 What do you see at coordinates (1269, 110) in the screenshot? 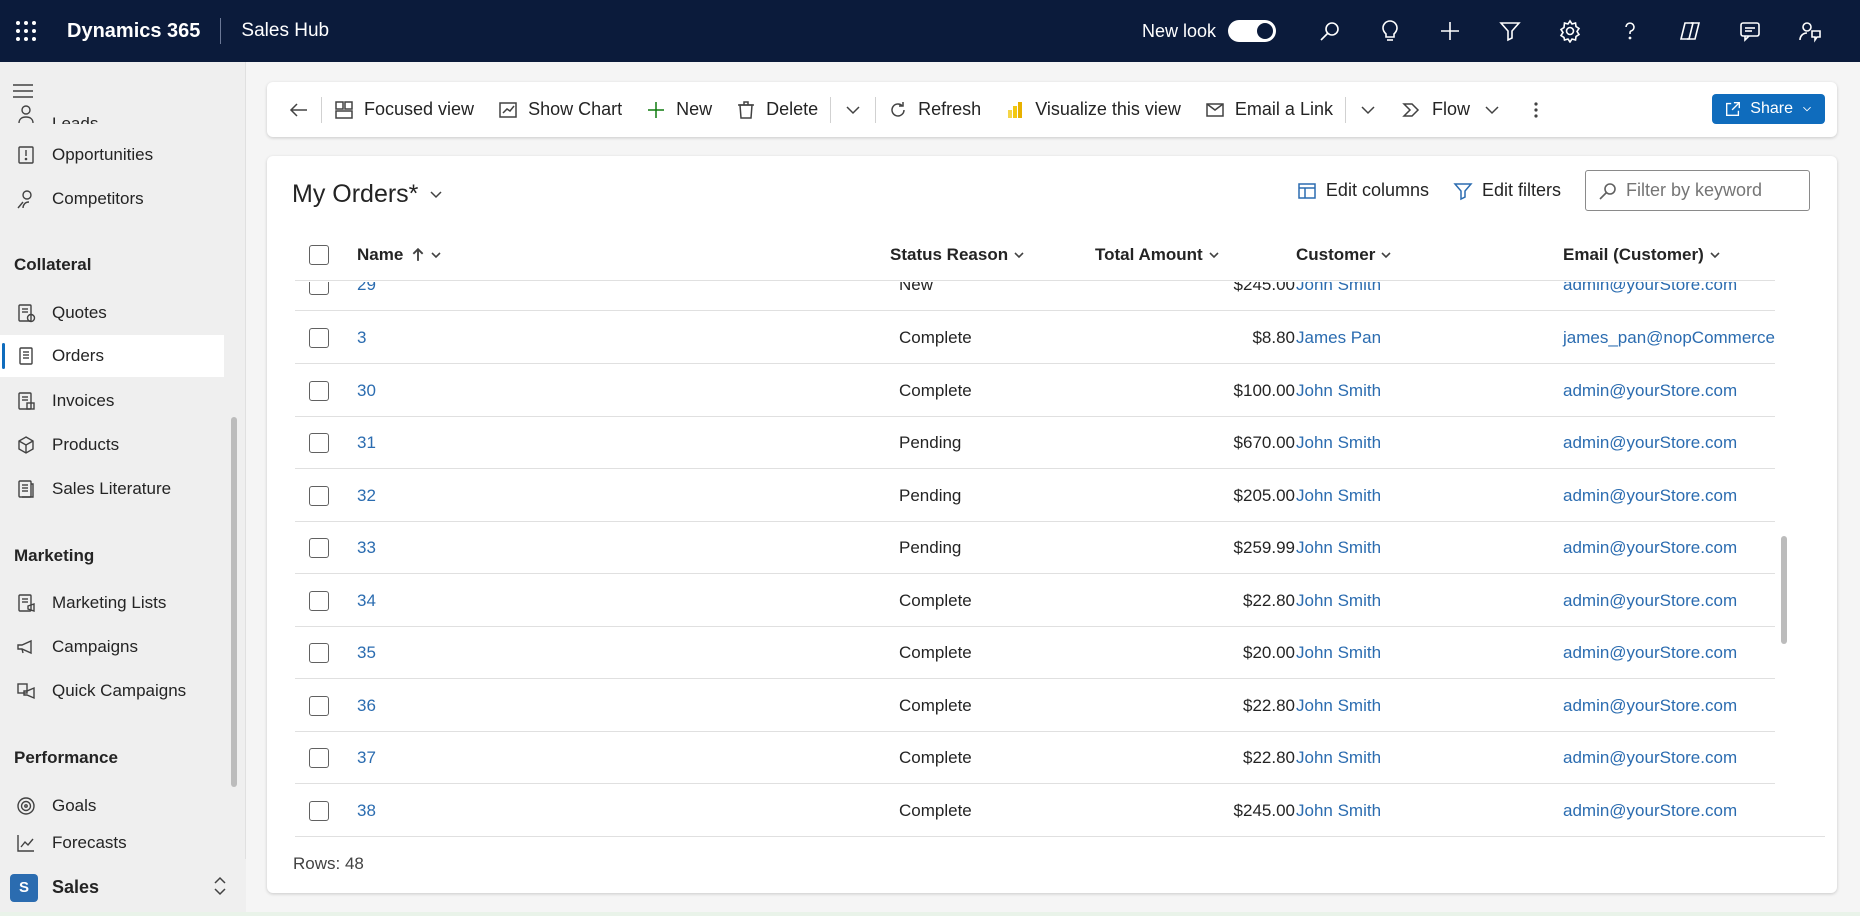
I see `email-link-button: Email a Link` at bounding box center [1269, 110].